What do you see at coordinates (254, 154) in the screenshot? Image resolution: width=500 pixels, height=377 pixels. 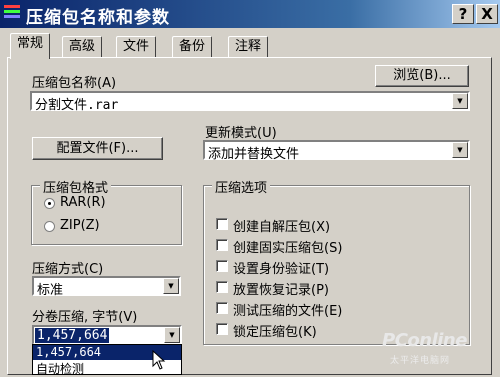 I see `update-mode-value: 添加并替换文件` at bounding box center [254, 154].